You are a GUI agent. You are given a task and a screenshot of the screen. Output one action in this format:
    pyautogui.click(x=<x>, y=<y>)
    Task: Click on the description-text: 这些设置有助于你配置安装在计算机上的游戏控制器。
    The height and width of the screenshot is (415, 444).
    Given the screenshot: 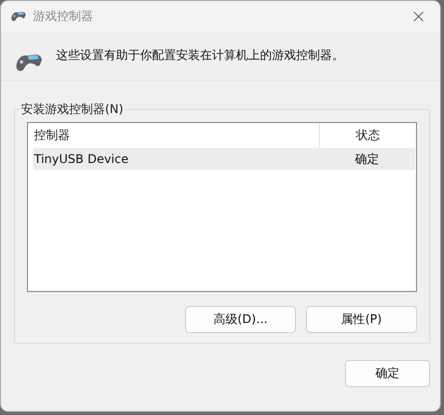 What is the action you would take?
    pyautogui.click(x=200, y=55)
    